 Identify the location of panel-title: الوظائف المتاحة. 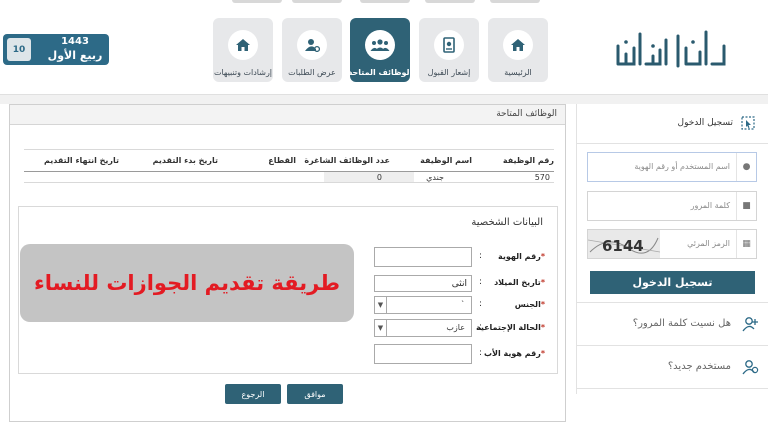
(526, 114).